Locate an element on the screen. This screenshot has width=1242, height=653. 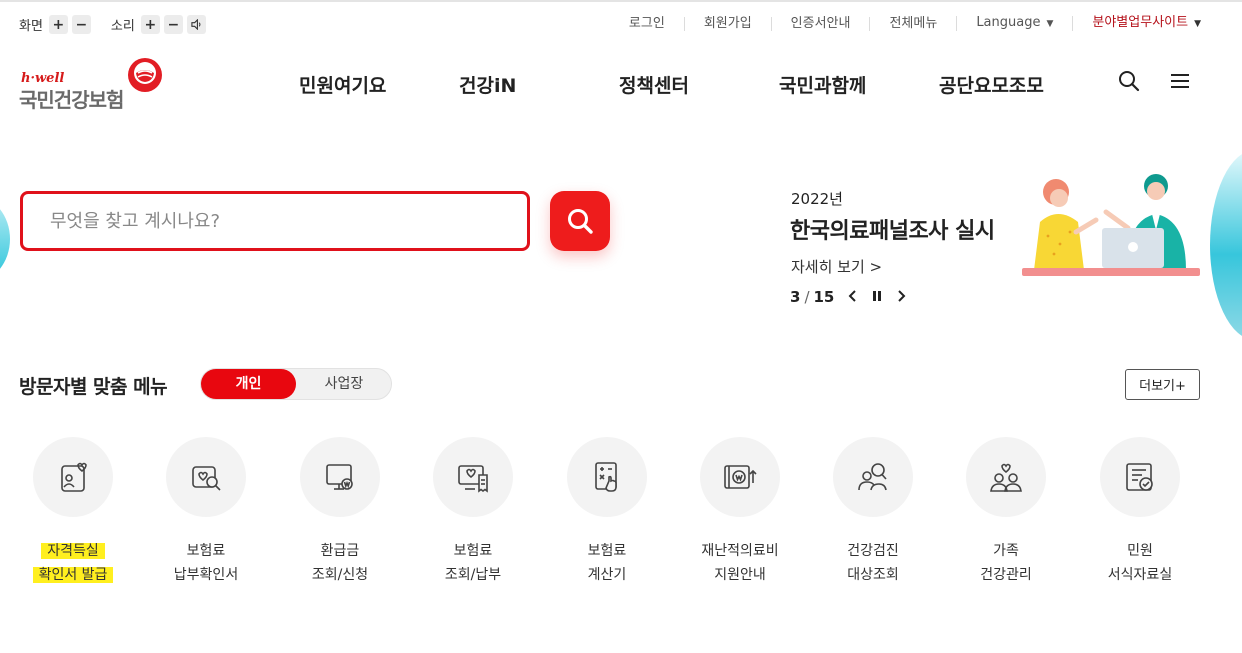
banner-total-pages: 15 is located at coordinates (824, 296).